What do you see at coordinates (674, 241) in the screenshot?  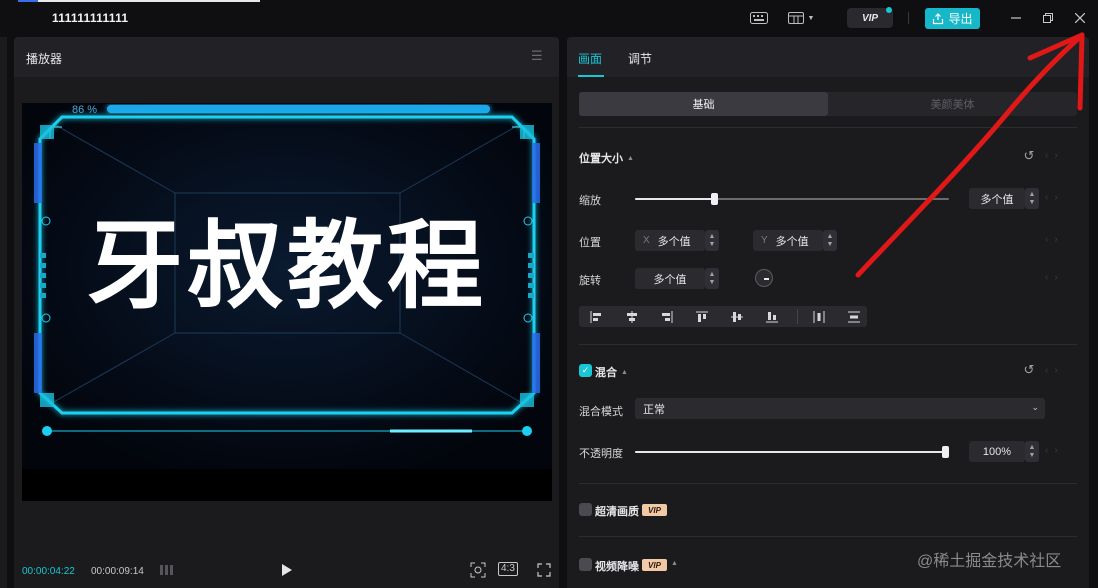 I see `position-x-value: 多个值` at bounding box center [674, 241].